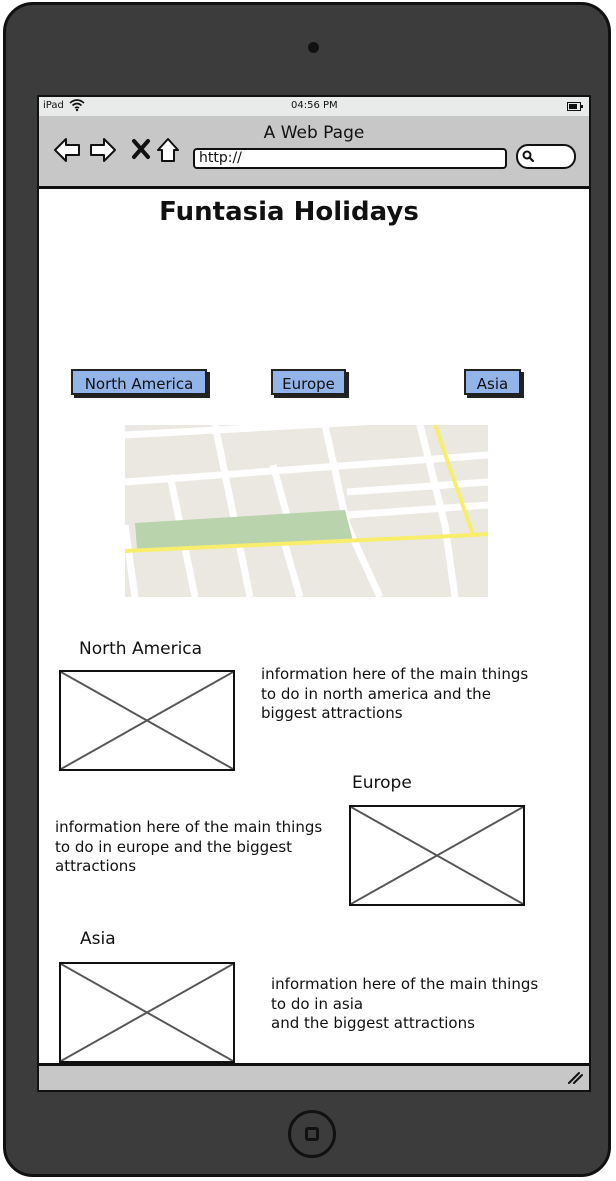 The height and width of the screenshot is (1181, 616). What do you see at coordinates (139, 382) in the screenshot?
I see `north-america-button: North America` at bounding box center [139, 382].